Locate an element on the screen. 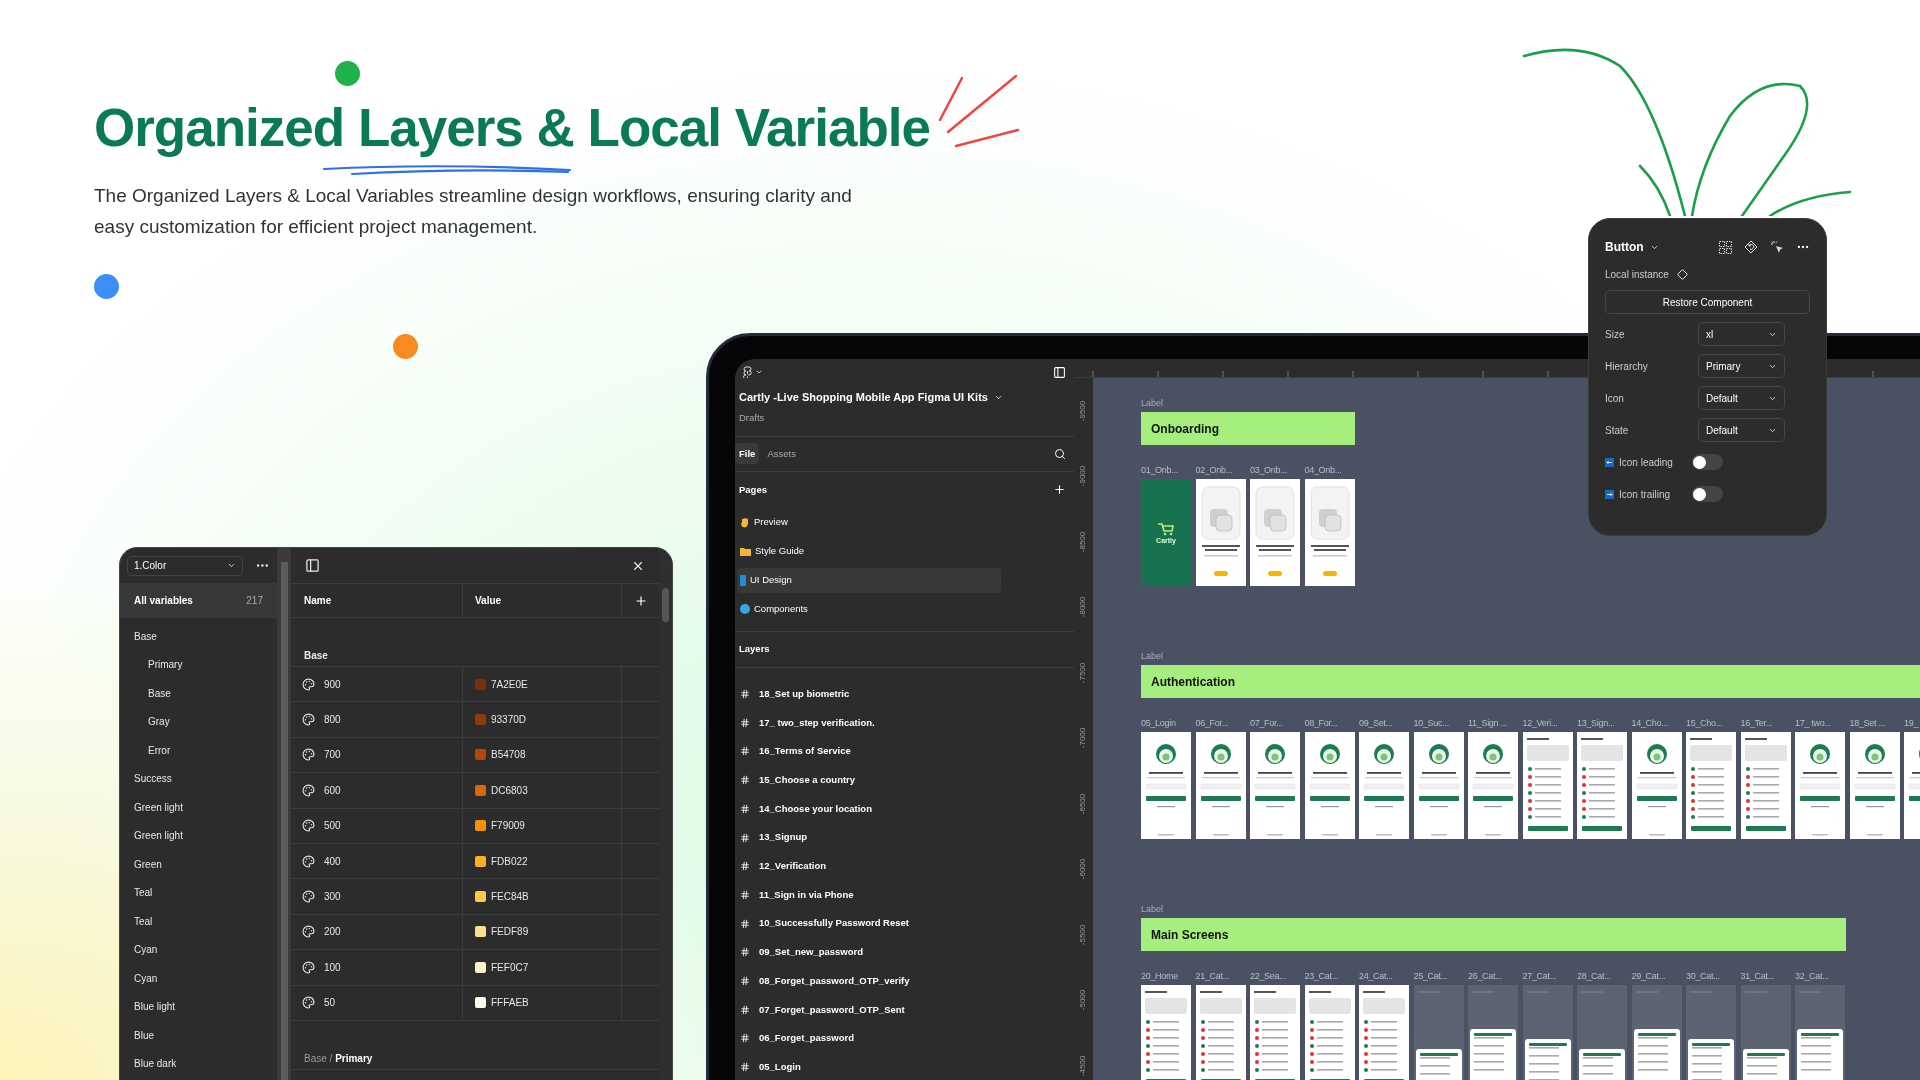 This screenshot has height=1080, width=1920. variable-count: 217 is located at coordinates (254, 601).